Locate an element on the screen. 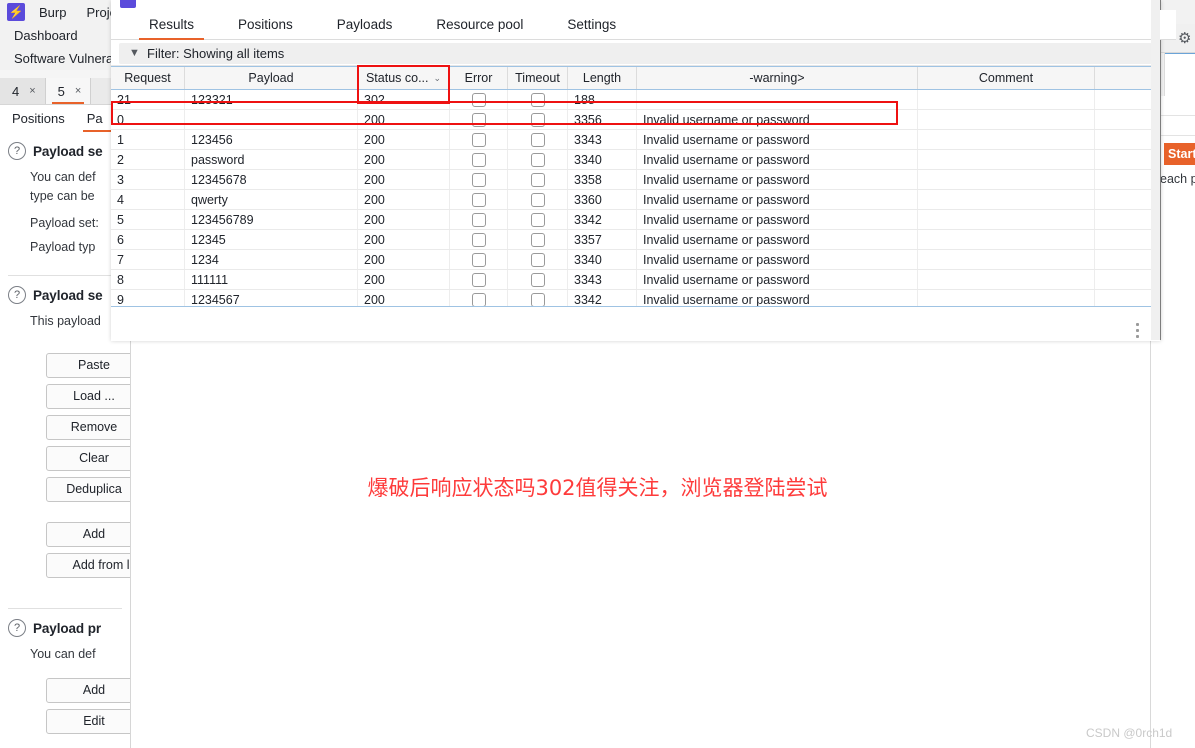  cell-status-code: 200 is located at coordinates (404, 159).